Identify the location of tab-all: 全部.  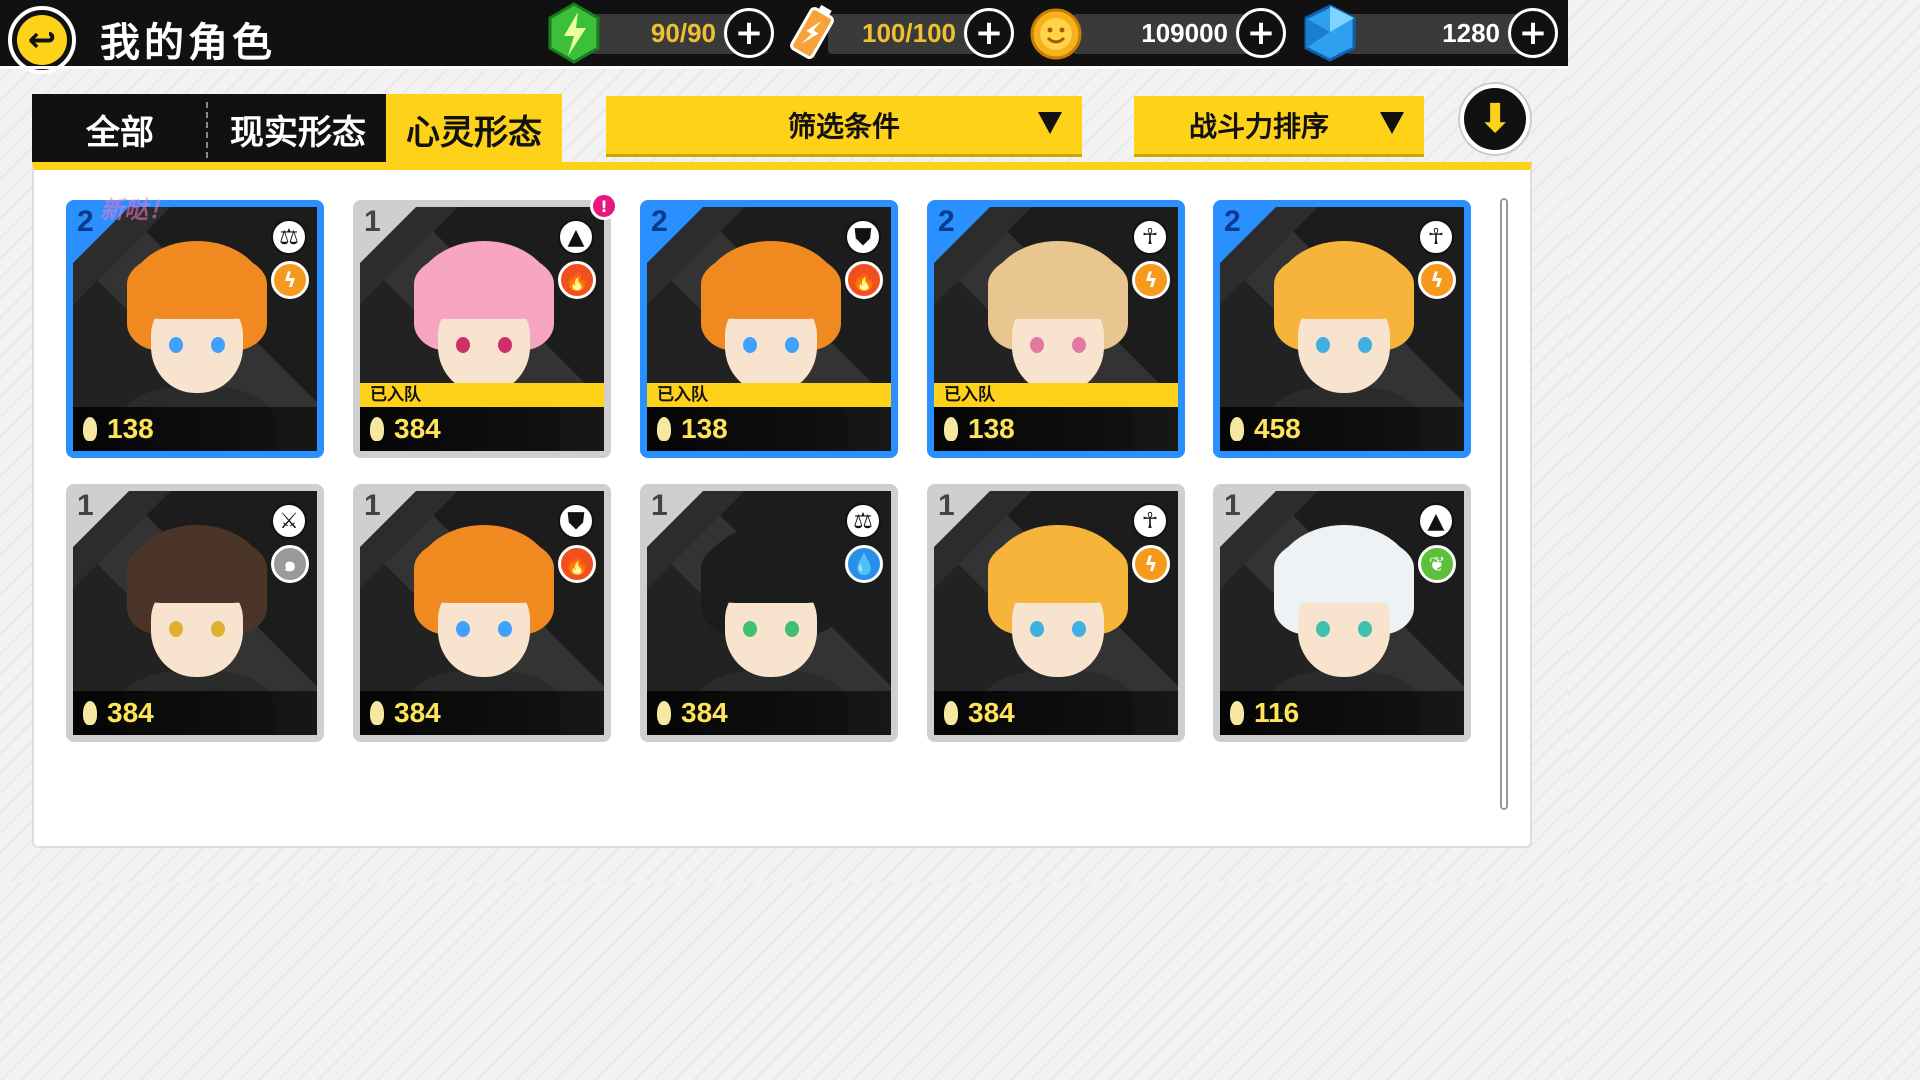
(120, 129).